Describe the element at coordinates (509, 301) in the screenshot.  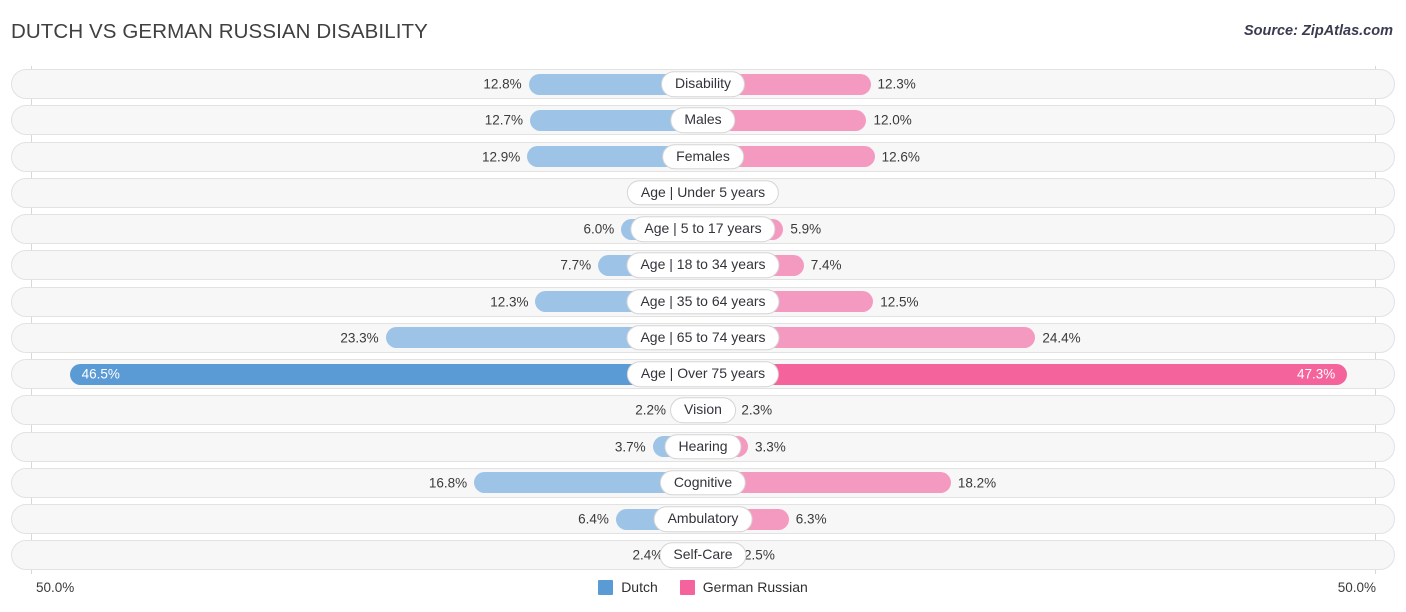
I see `value-label-dutch: 12.3%` at that location.